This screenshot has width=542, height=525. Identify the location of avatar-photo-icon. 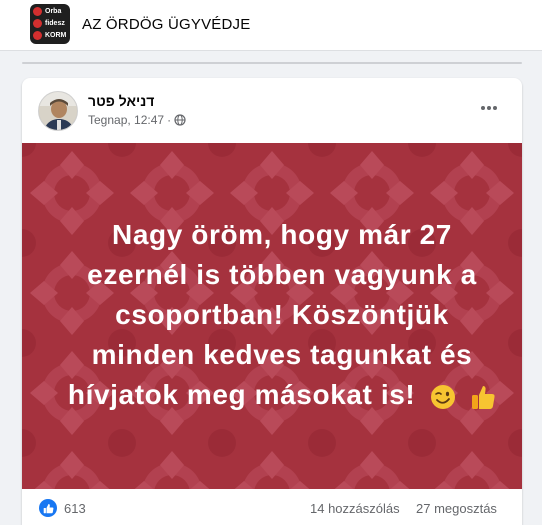
(58, 111).